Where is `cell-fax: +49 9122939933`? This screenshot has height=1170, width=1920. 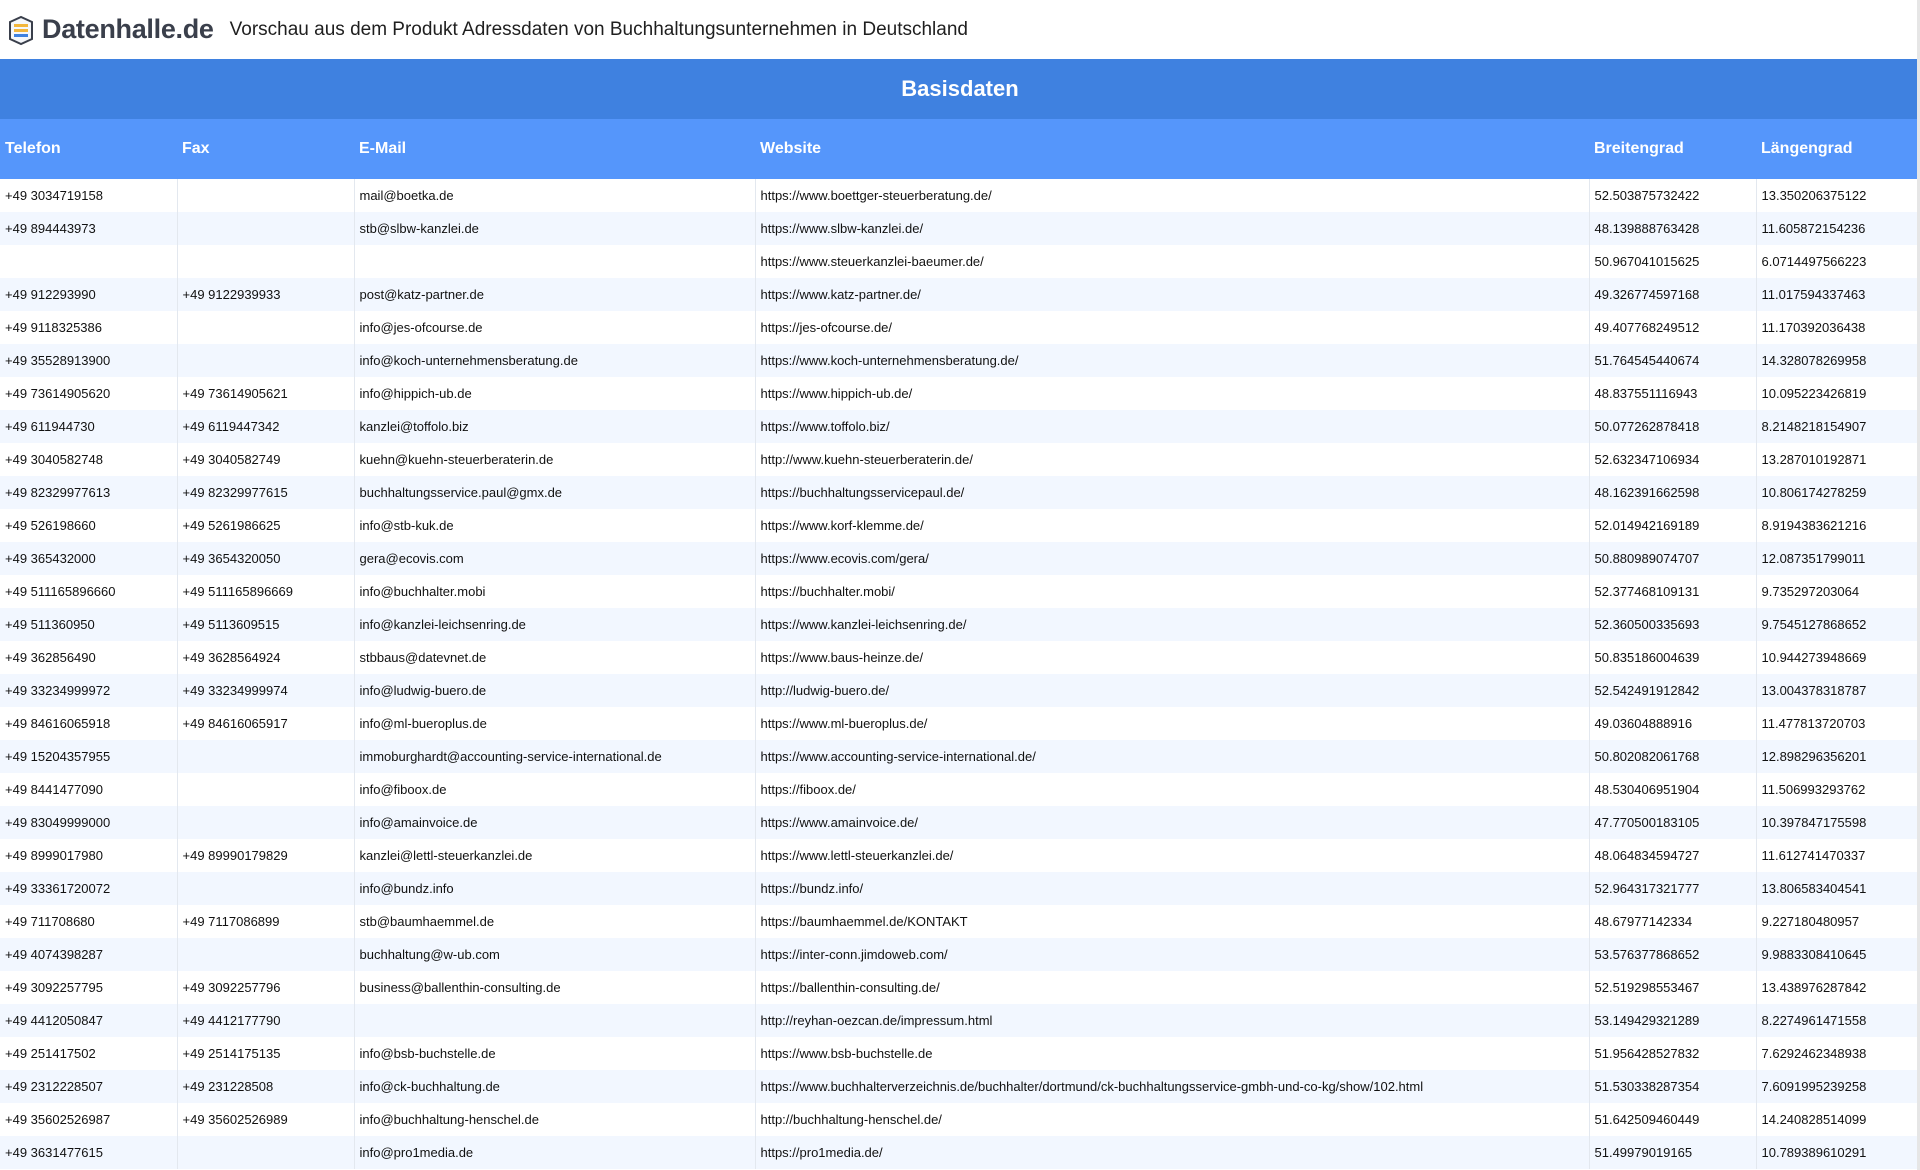
cell-fax: +49 9122939933 is located at coordinates (266, 294).